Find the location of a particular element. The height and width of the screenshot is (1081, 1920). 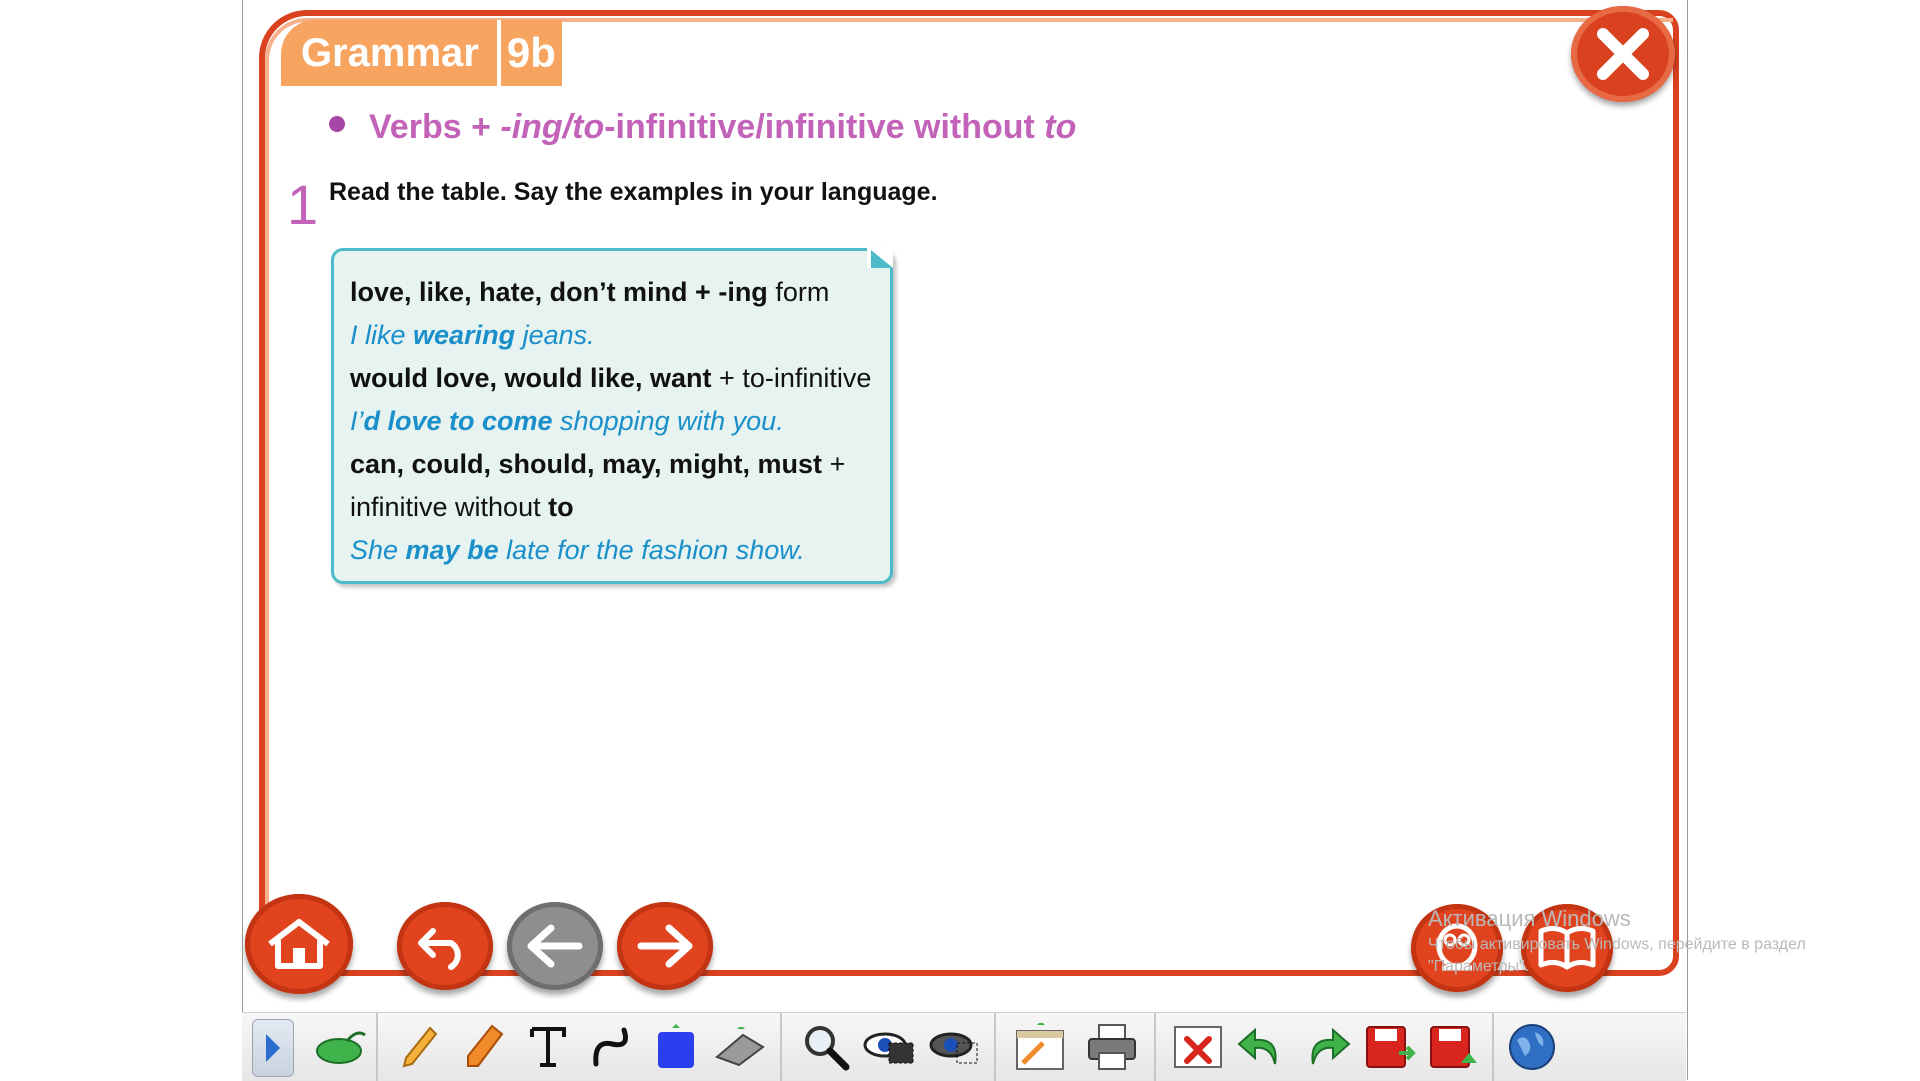

previous-page-button is located at coordinates (555, 946).